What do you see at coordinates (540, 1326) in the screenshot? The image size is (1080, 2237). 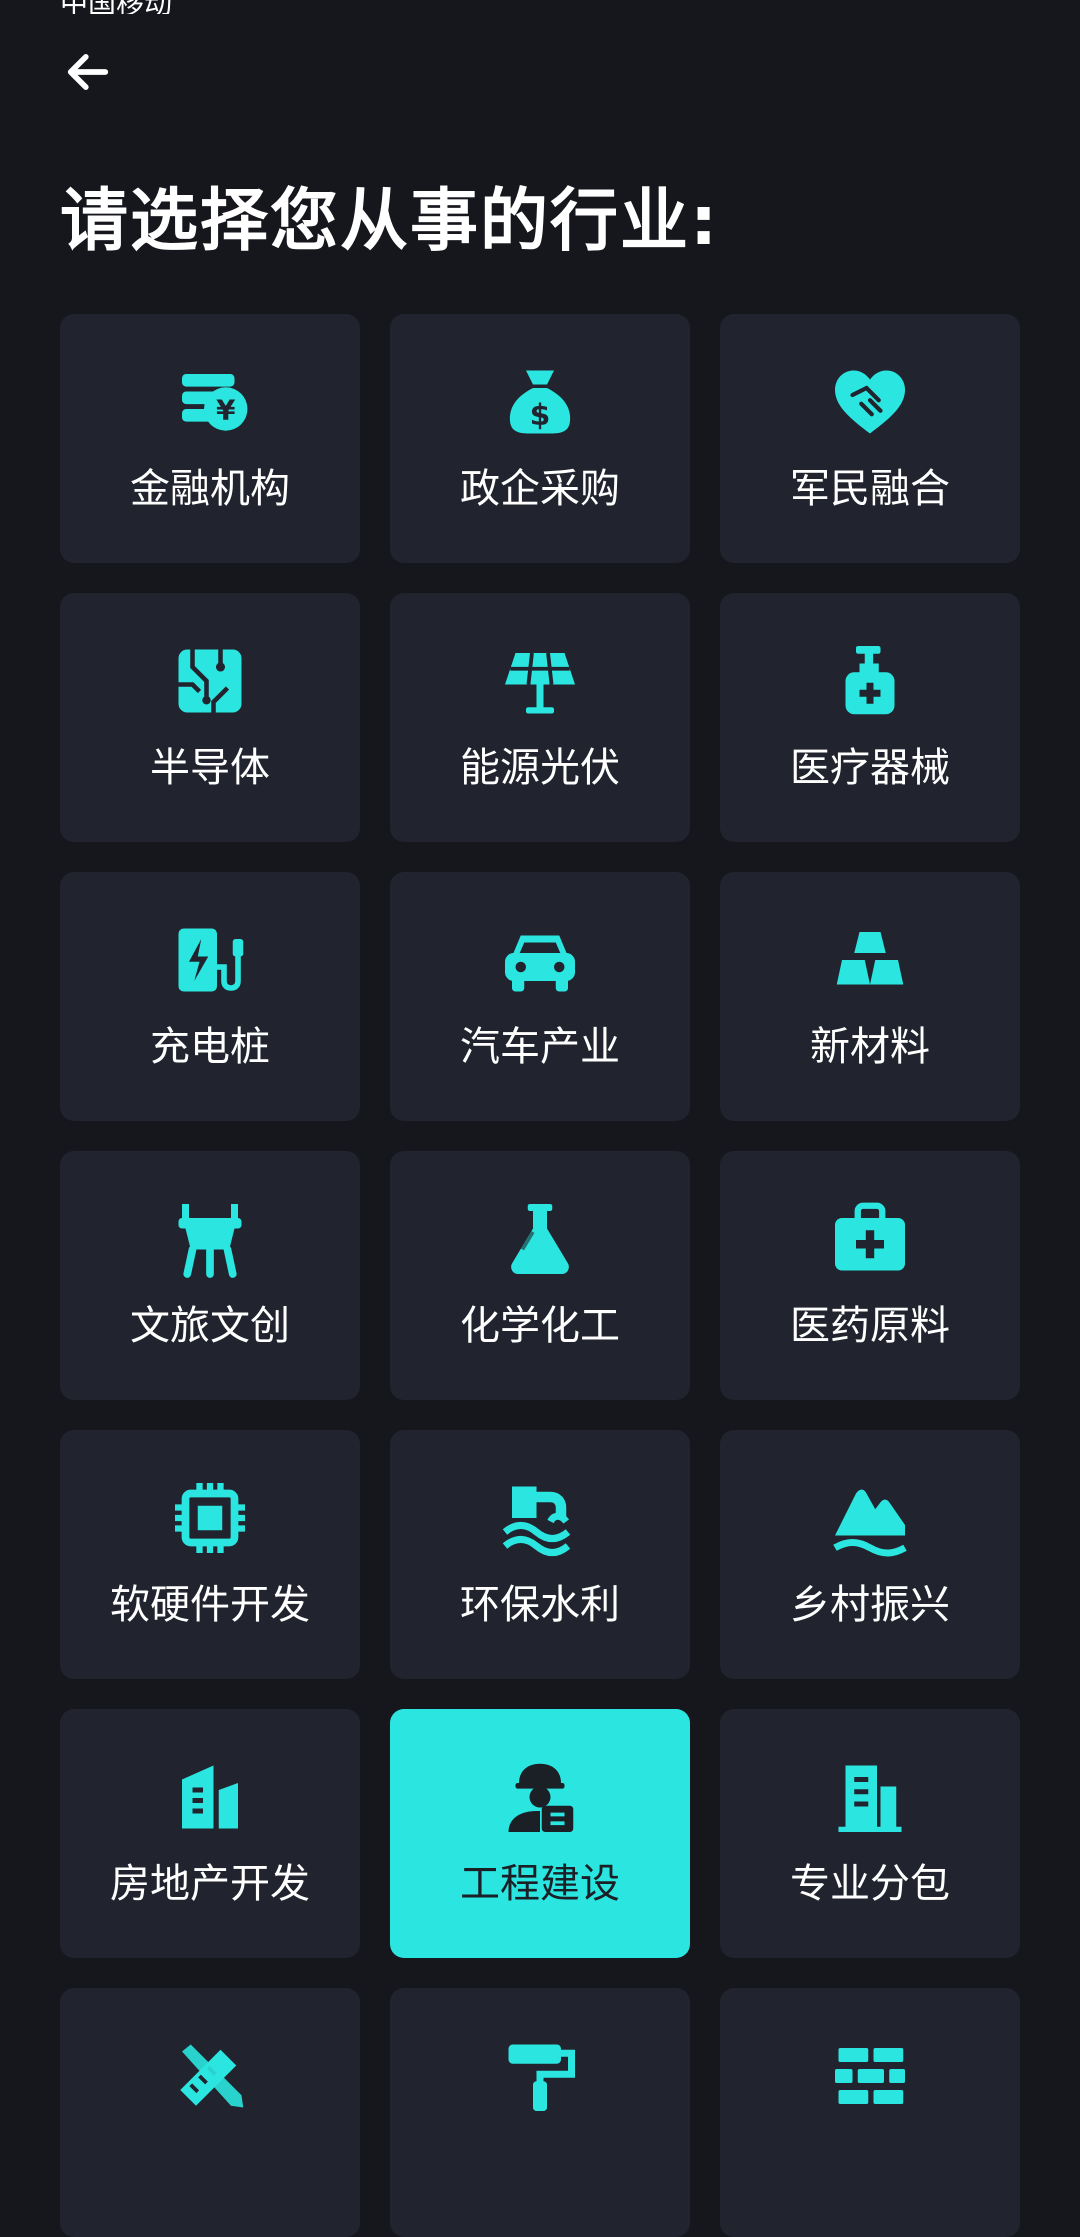 I see `industry-label: 化学化工` at bounding box center [540, 1326].